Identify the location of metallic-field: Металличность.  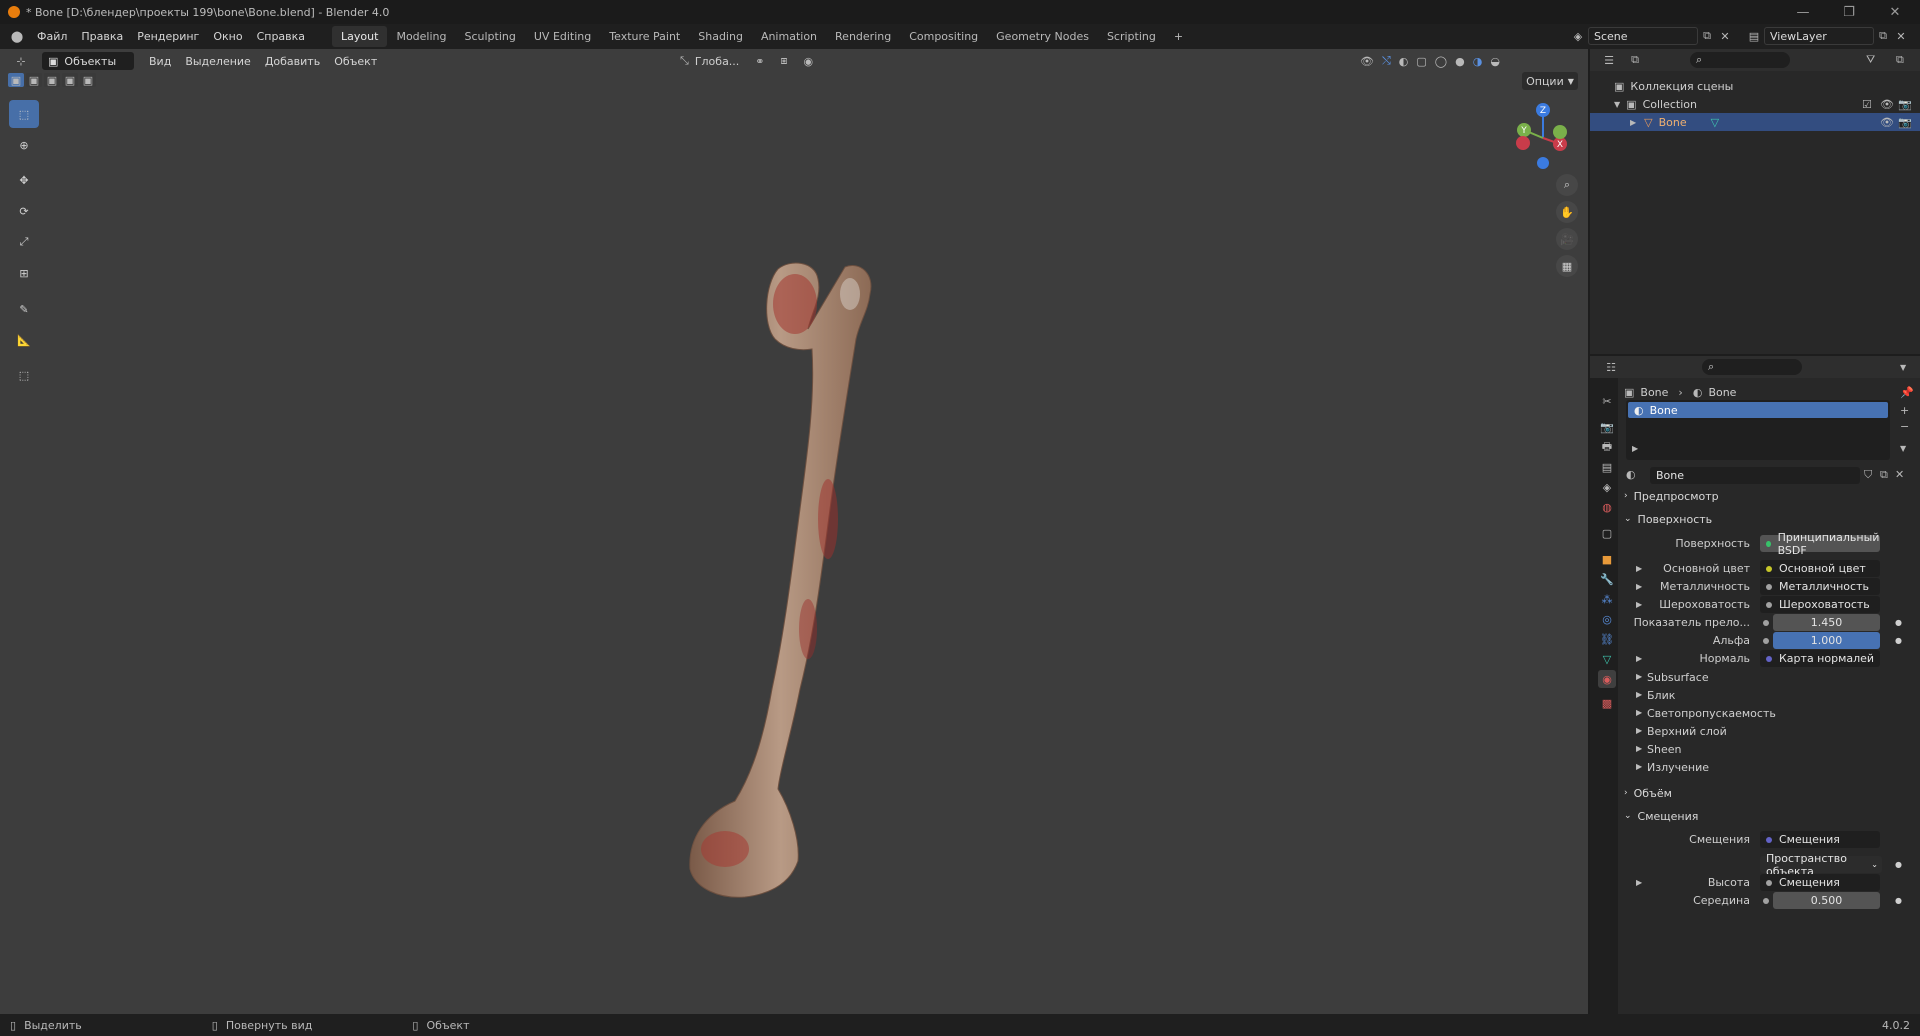
(1820, 586).